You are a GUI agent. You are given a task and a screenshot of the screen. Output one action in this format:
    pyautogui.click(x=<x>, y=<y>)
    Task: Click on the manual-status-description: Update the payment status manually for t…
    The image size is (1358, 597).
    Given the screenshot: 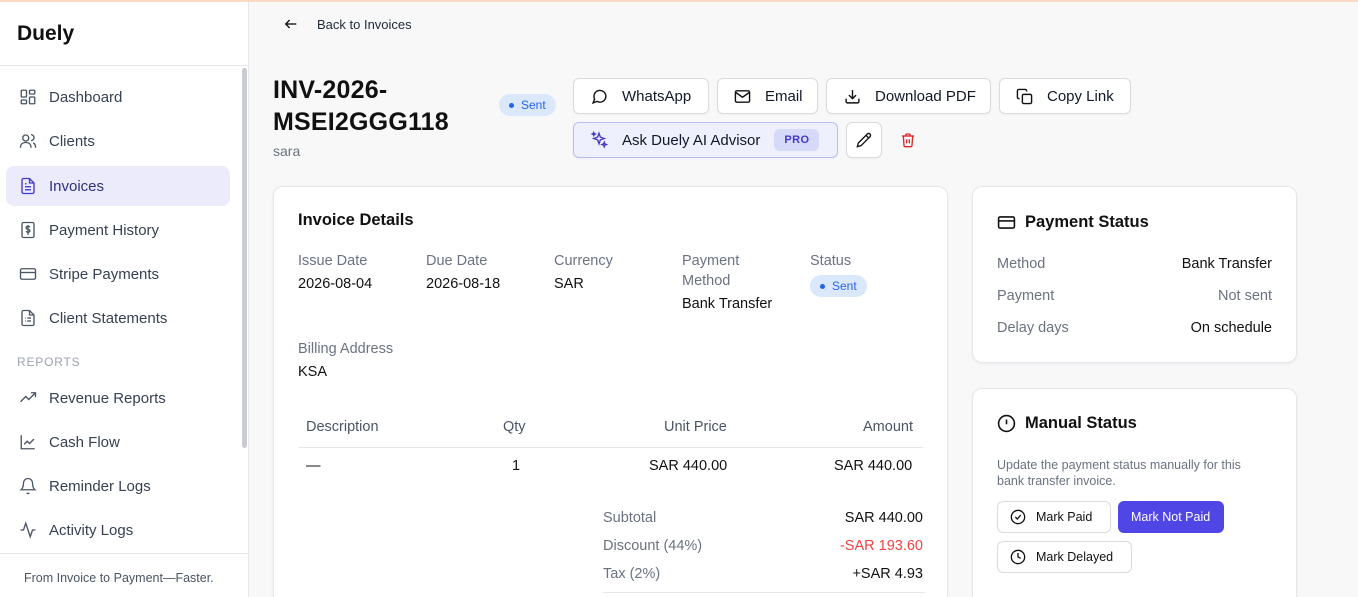 What is the action you would take?
    pyautogui.click(x=1119, y=473)
    